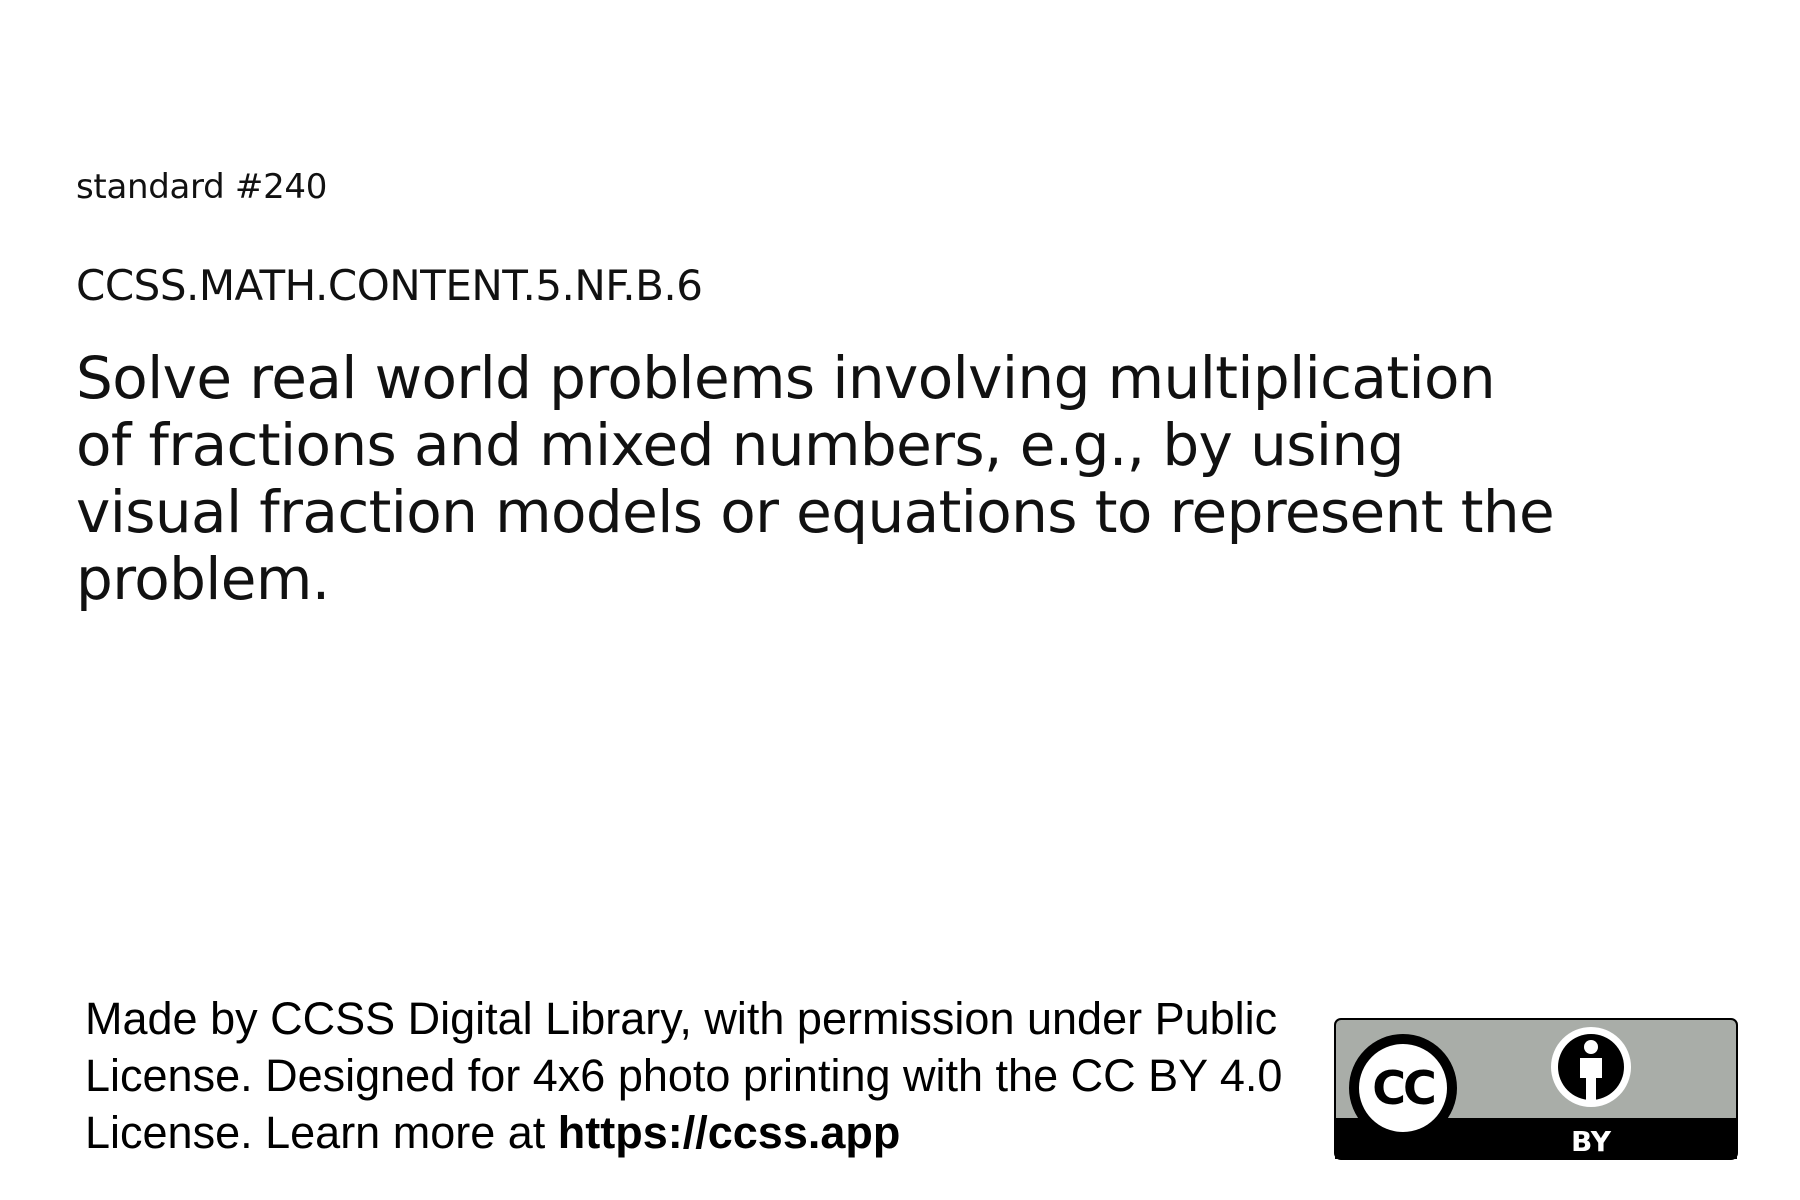  Describe the element at coordinates (1591, 1067) in the screenshot. I see `attribution-person-icon` at that location.